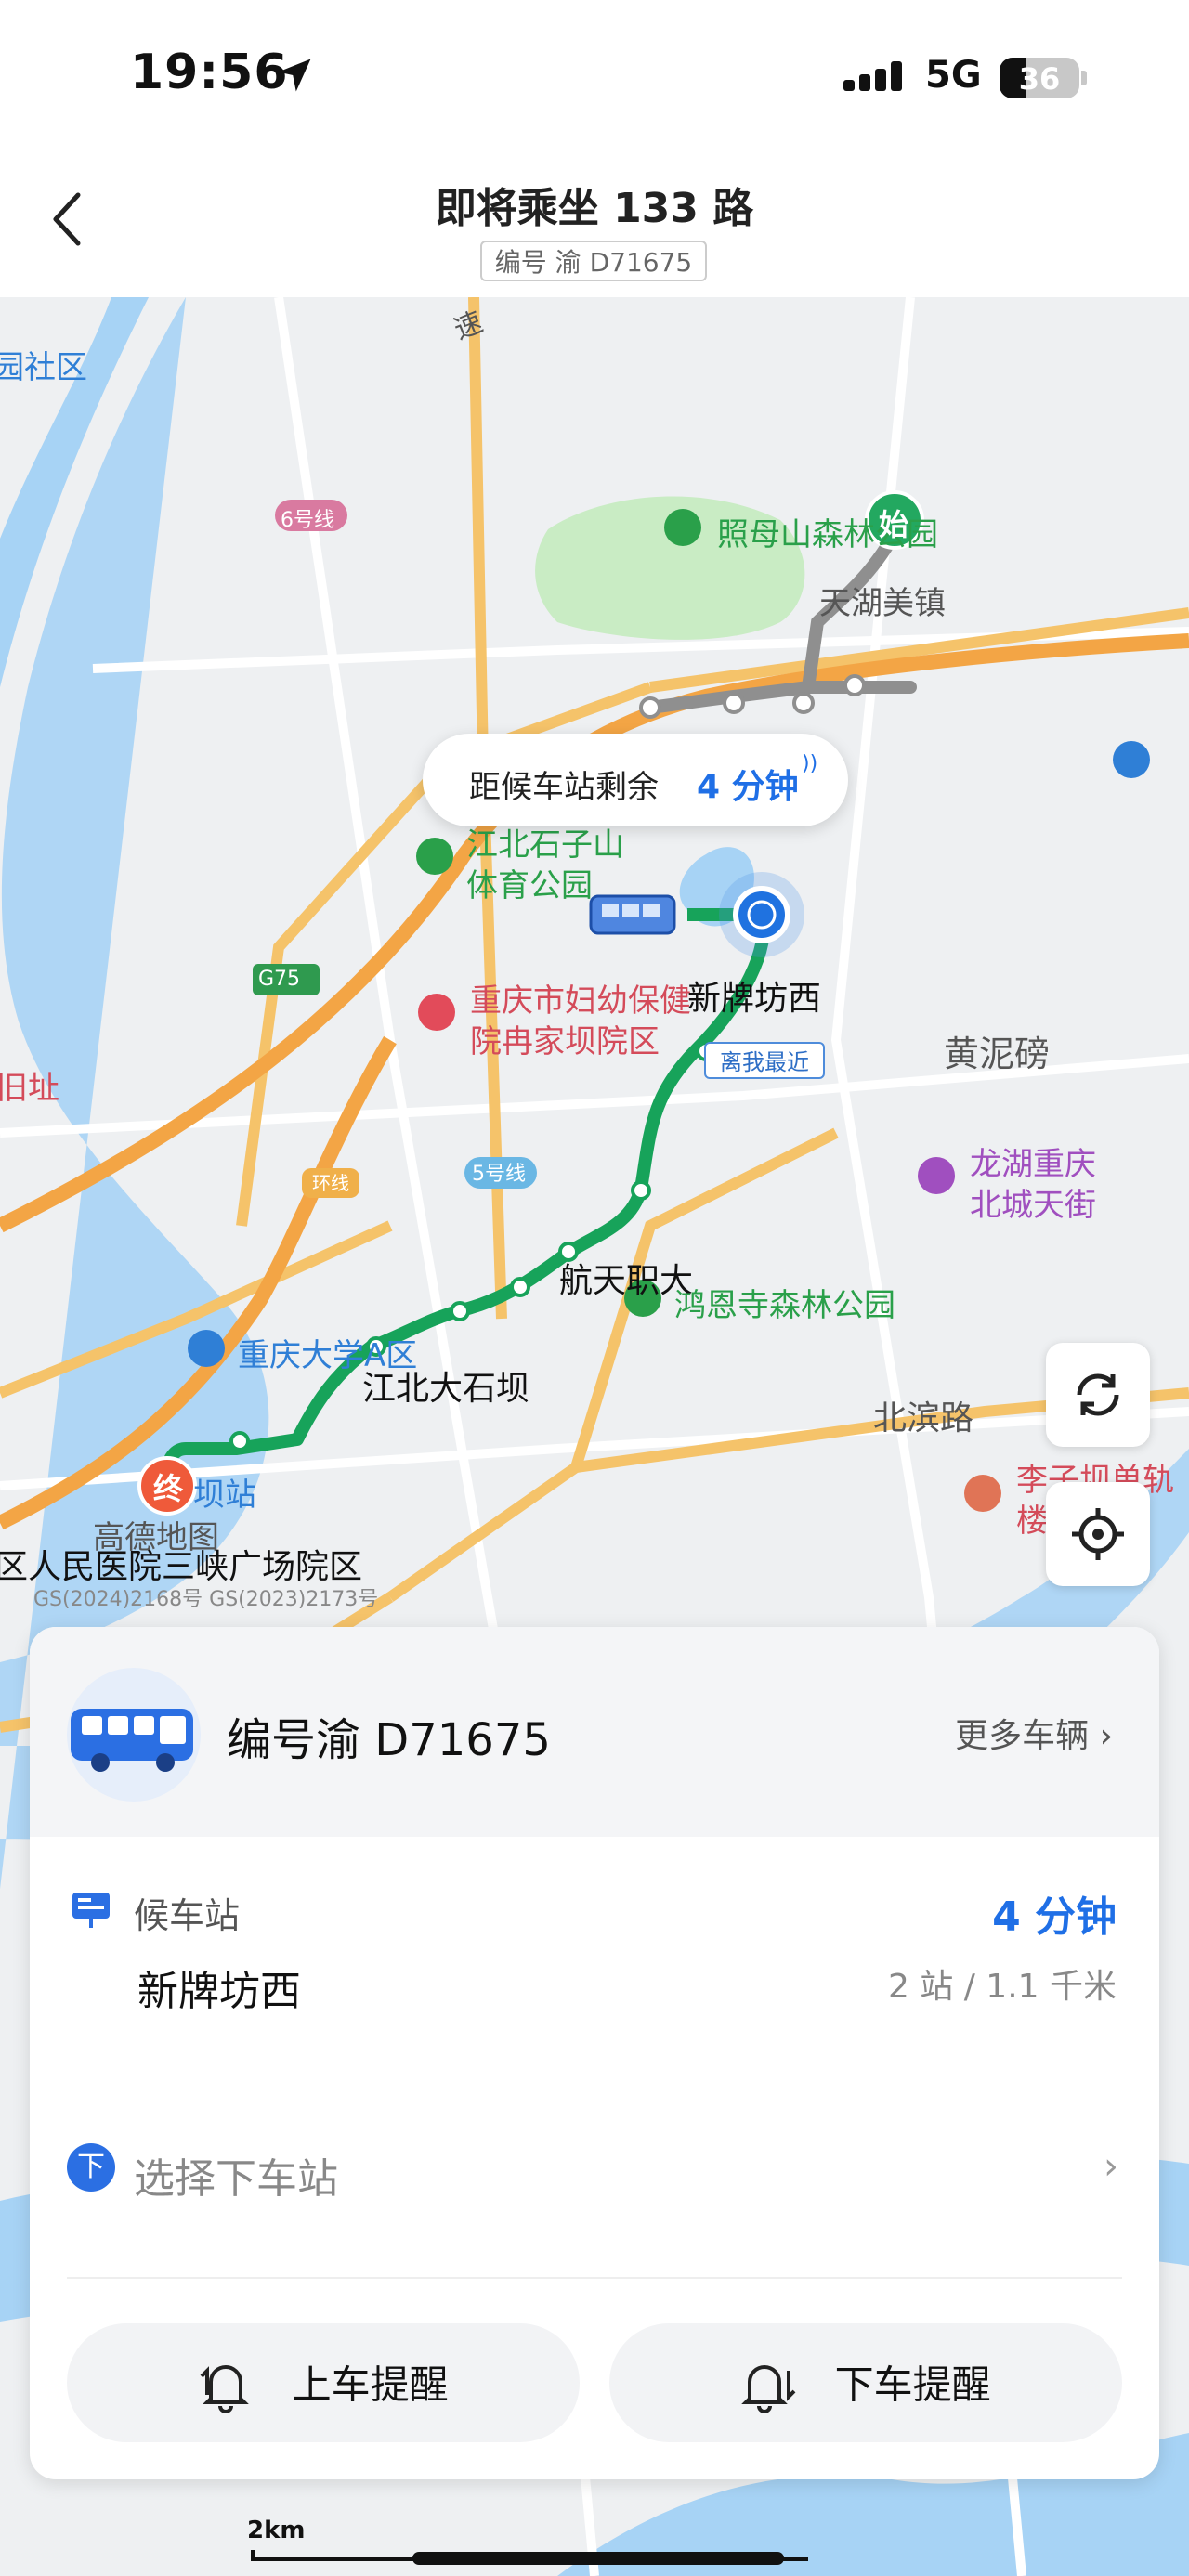 This screenshot has width=1189, height=2576. I want to click on realtime-icon: )), so click(810, 763).